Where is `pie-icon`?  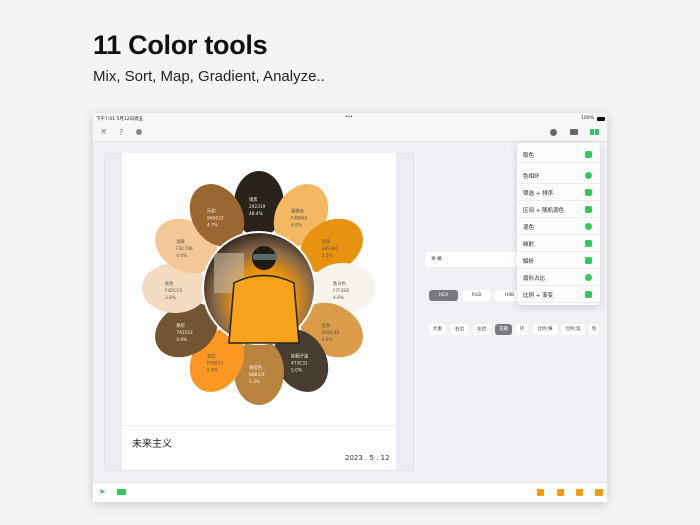 pie-icon is located at coordinates (588, 277).